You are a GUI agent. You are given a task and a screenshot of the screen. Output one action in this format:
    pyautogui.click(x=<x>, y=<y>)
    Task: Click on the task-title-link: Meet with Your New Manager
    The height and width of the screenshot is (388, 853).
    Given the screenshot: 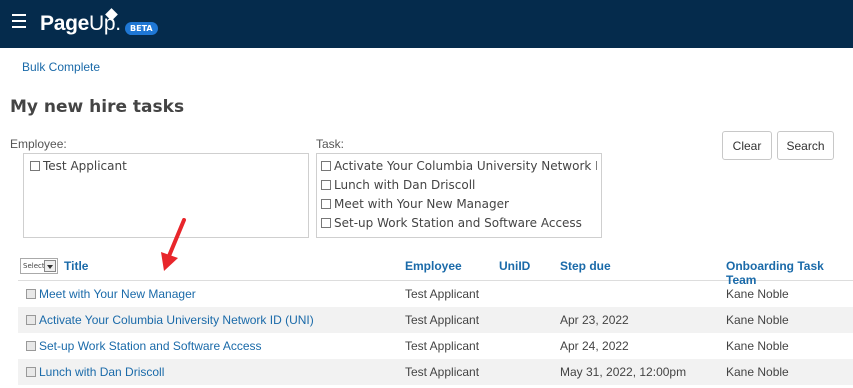 What is the action you would take?
    pyautogui.click(x=117, y=294)
    